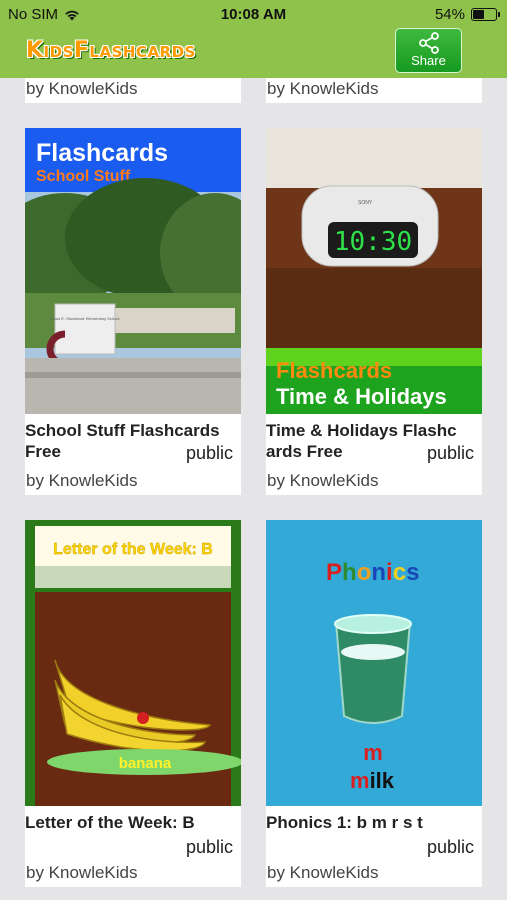  Describe the element at coordinates (122, 430) in the screenshot. I see `deck-title-line: School Stuff Flashcards` at that location.